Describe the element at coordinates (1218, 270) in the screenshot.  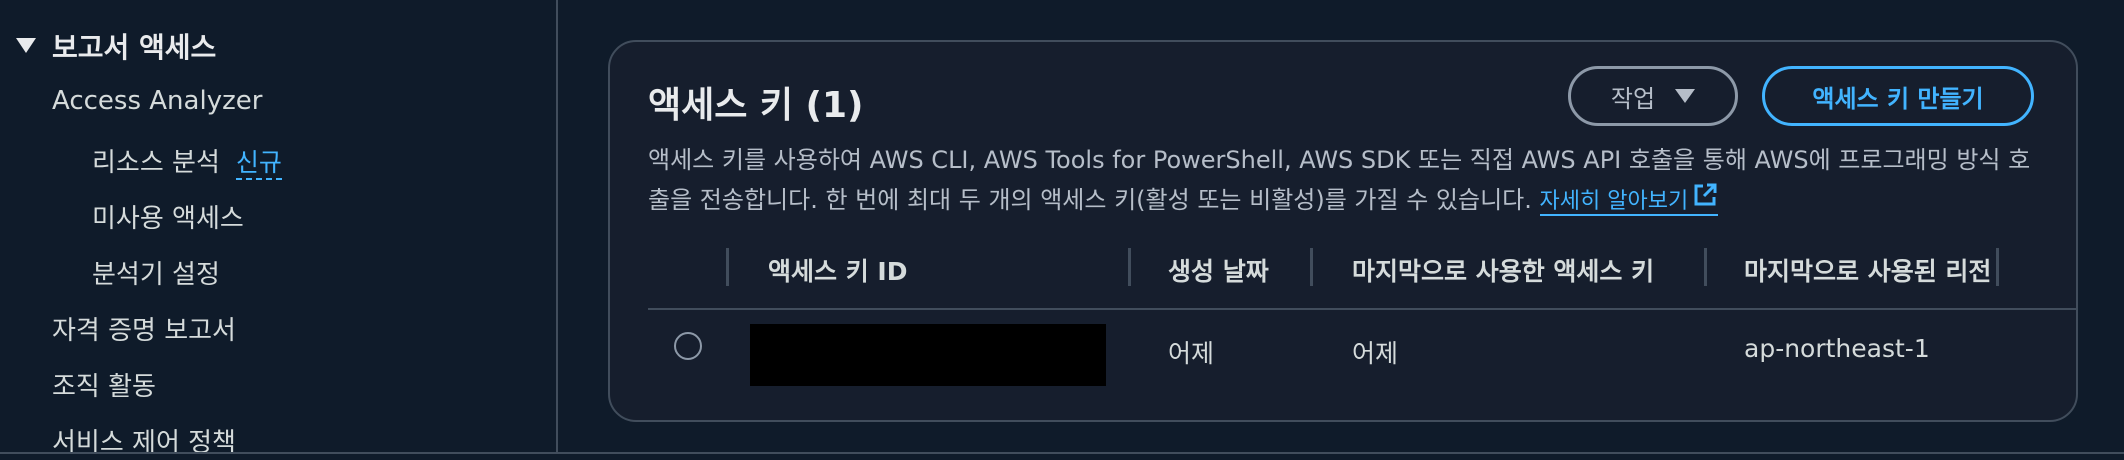
I see `column-header-created: 생성 날짜` at that location.